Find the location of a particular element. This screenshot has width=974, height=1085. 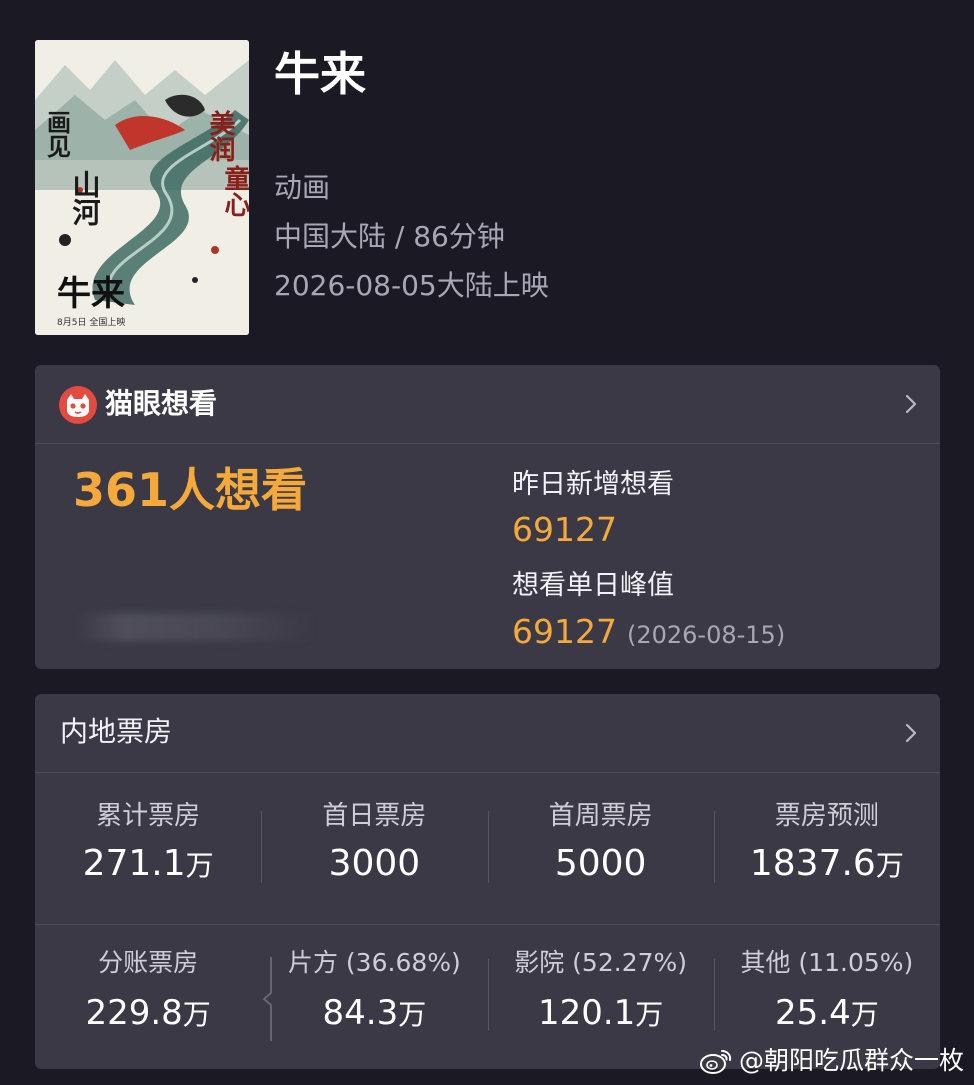

cell-label: 影院 (52.27%) is located at coordinates (601, 962).